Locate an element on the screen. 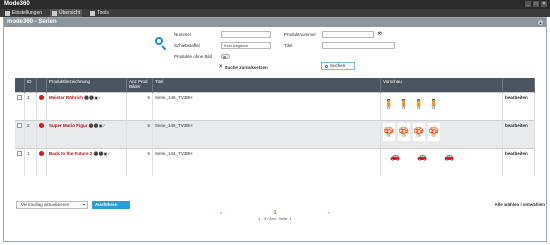  bulk-action-select: Vertrauflag aktualisieren ▾ is located at coordinates (52, 205).